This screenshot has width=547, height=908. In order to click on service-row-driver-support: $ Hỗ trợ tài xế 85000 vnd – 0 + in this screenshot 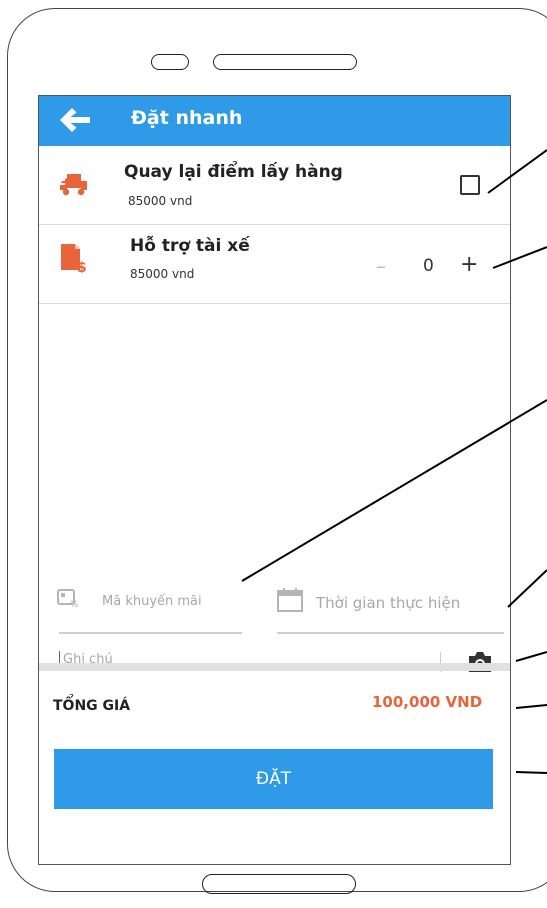, I will do `click(274, 264)`.